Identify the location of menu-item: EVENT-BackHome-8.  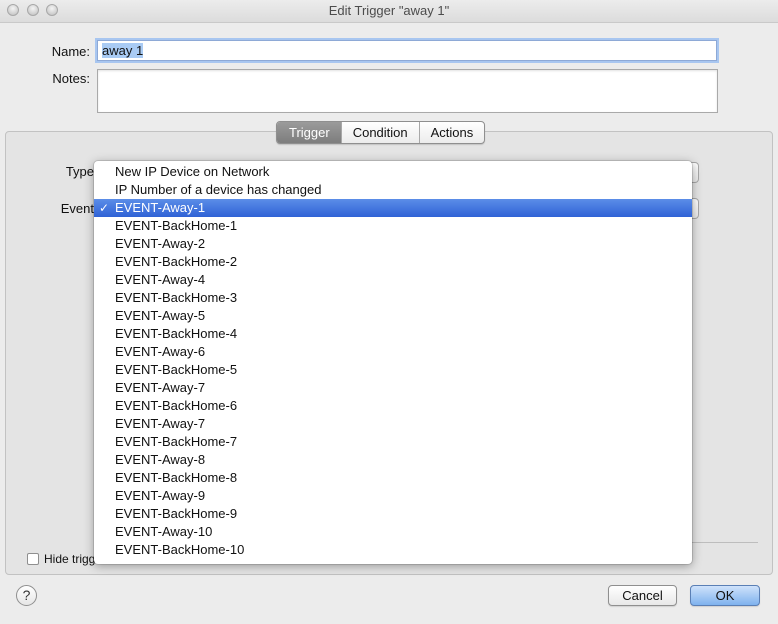
(393, 478).